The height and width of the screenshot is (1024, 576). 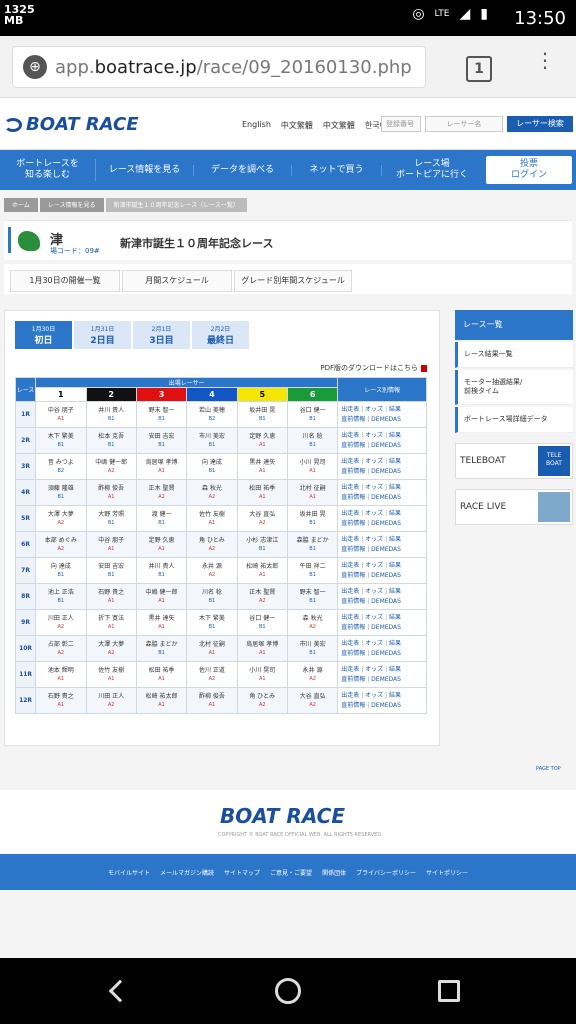 What do you see at coordinates (291, 872) in the screenshot?
I see `footer-link-feedback: ご意見・ご要望` at bounding box center [291, 872].